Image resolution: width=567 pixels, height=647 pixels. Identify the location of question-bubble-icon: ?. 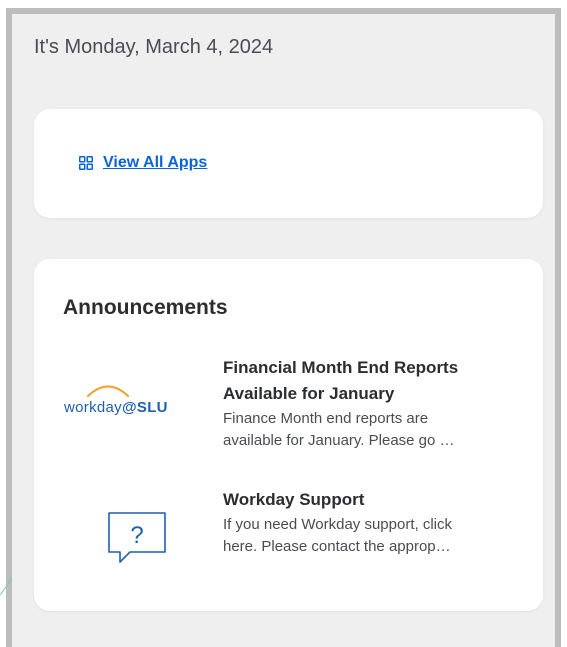
(129, 534).